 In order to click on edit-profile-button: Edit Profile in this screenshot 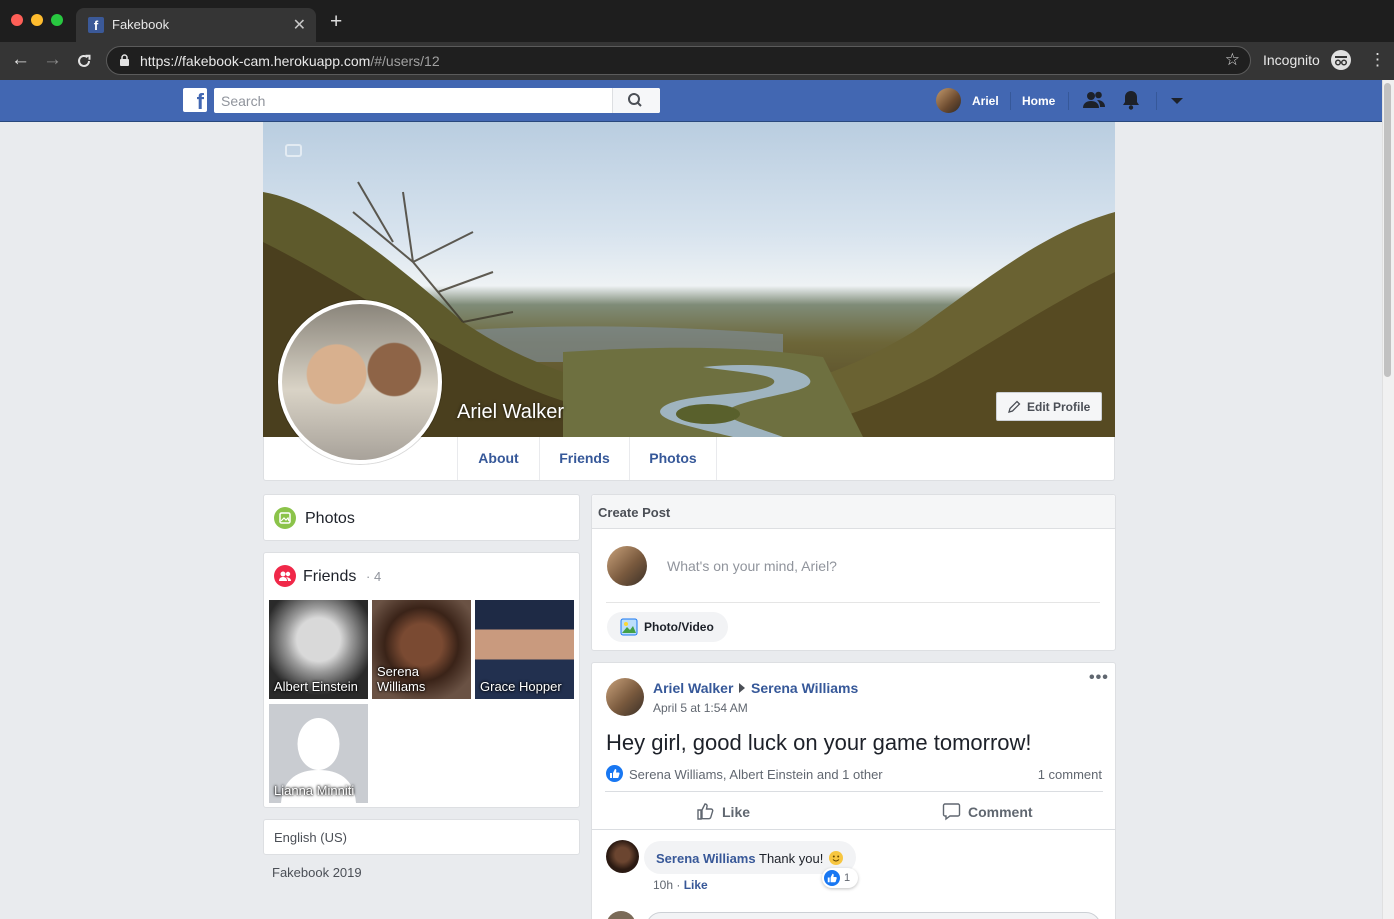, I will do `click(1049, 406)`.